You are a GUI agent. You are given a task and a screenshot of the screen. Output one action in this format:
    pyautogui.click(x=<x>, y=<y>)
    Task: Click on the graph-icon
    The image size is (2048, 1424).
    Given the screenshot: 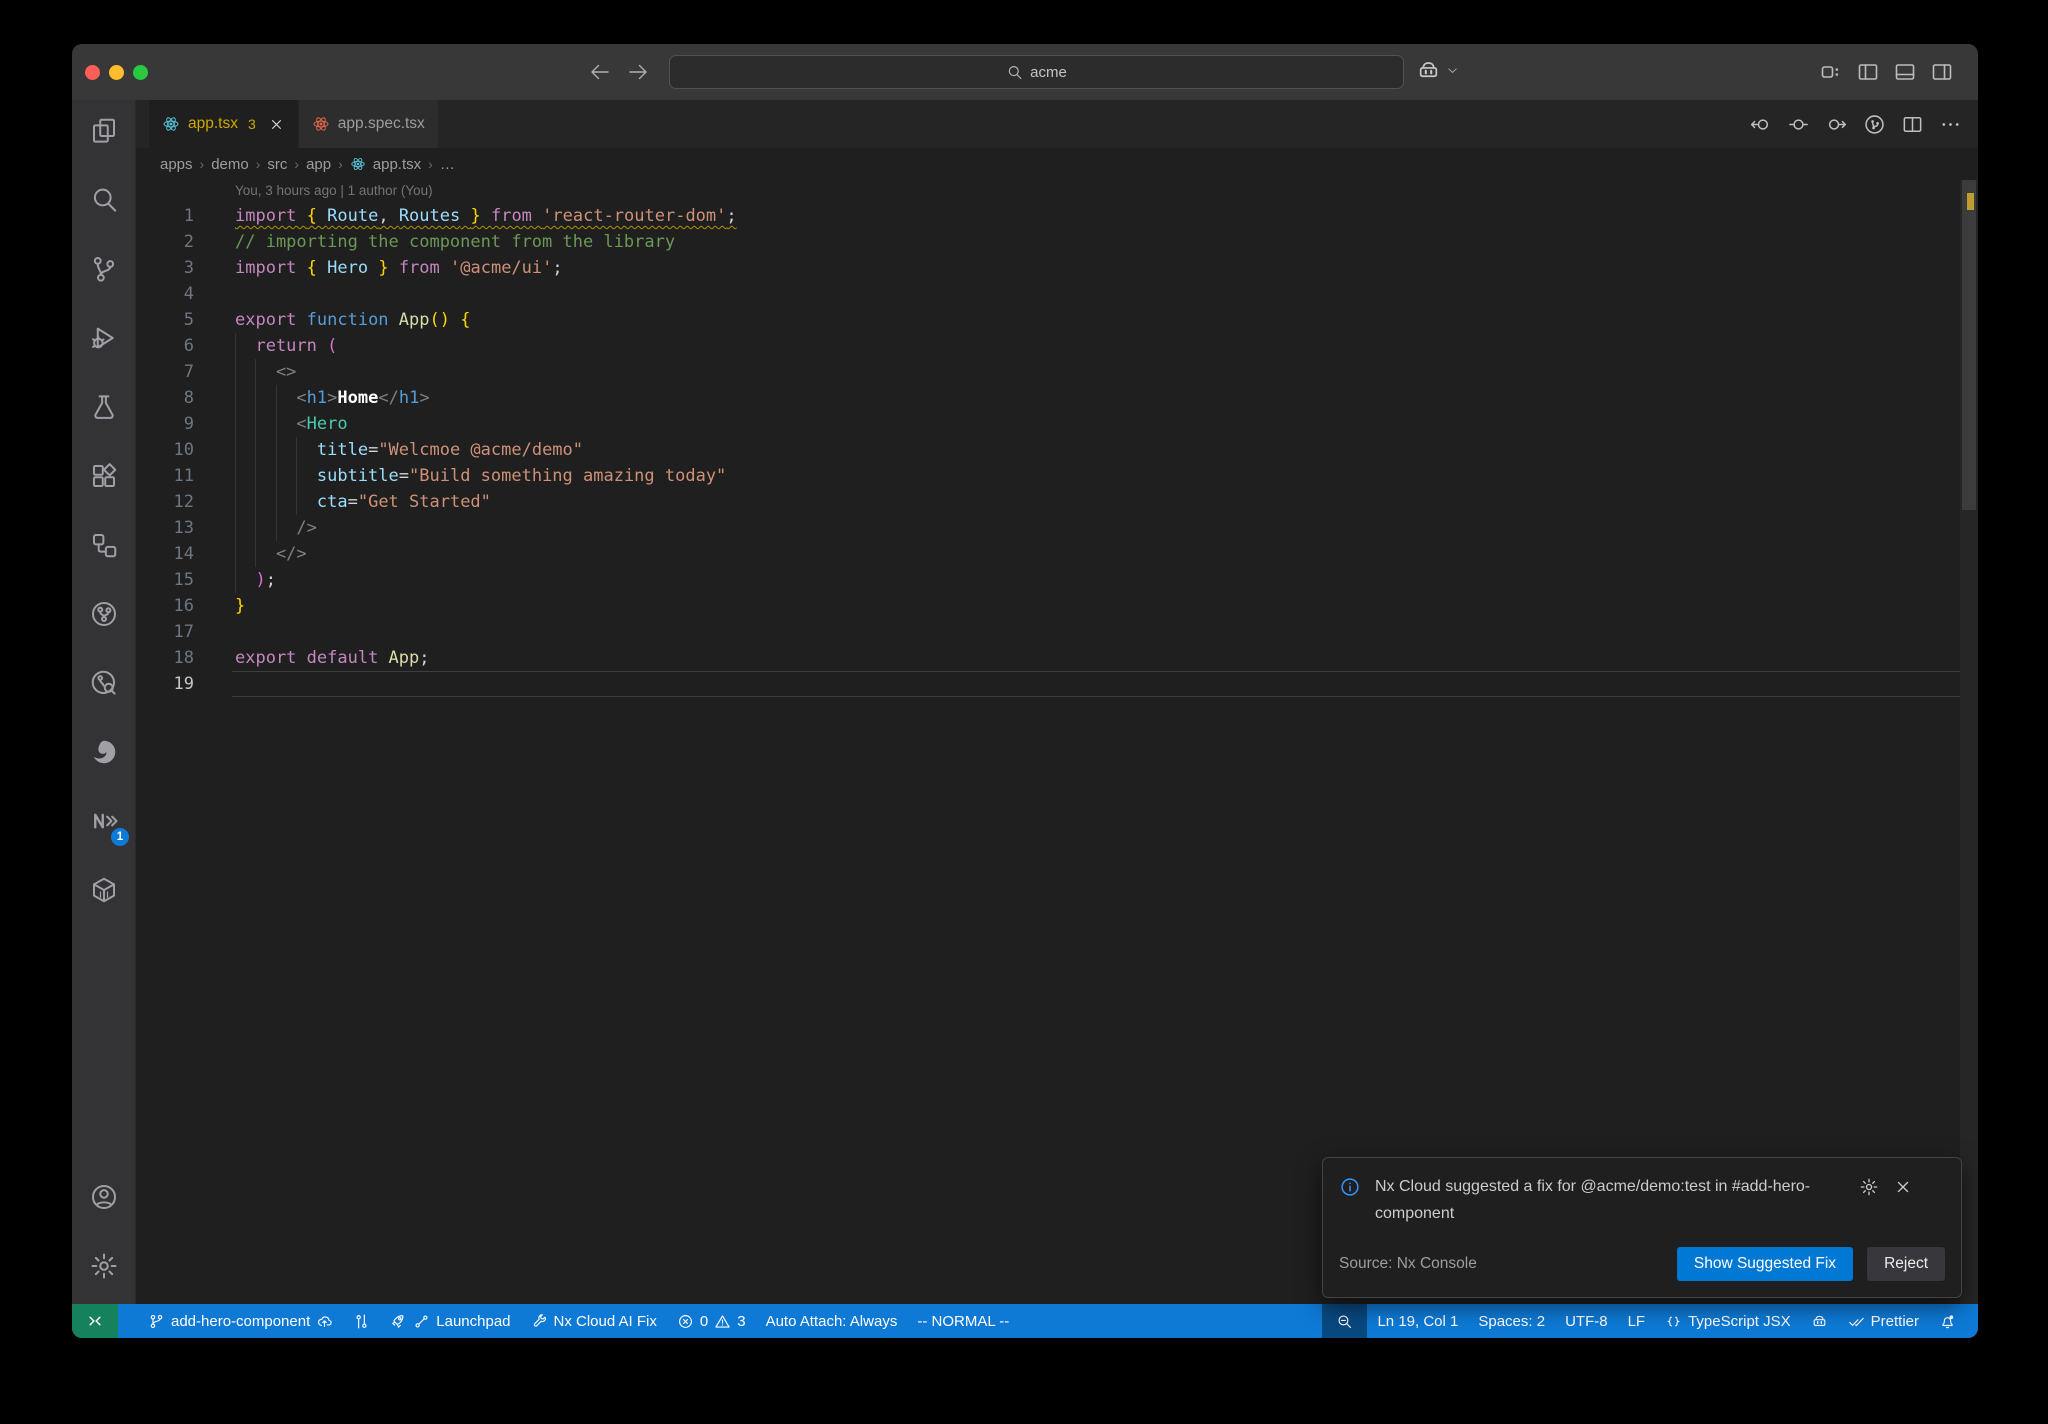 What is the action you would take?
    pyautogui.click(x=361, y=1321)
    